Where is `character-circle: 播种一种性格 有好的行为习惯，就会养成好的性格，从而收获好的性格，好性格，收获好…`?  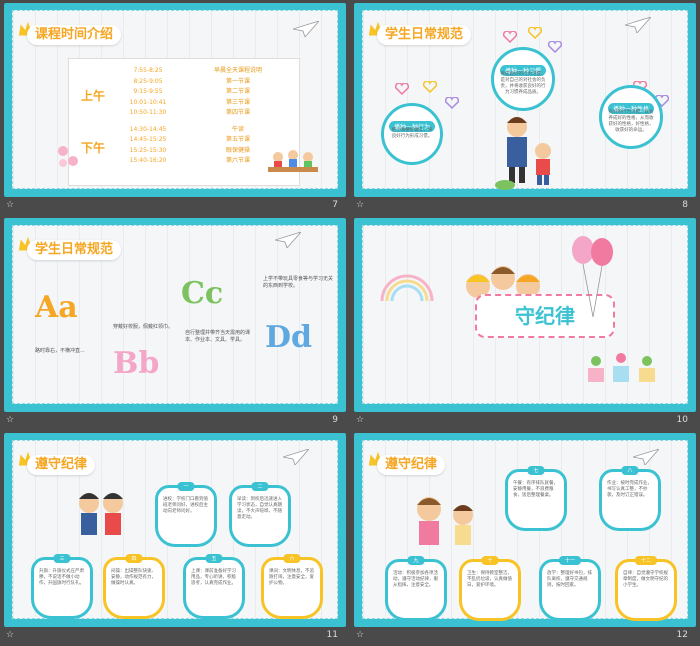
character-circle: 播种一种性格 有好的行为习惯，就会养成好的性格，从而收获好的性格，好性格，收获好… is located at coordinates (631, 117).